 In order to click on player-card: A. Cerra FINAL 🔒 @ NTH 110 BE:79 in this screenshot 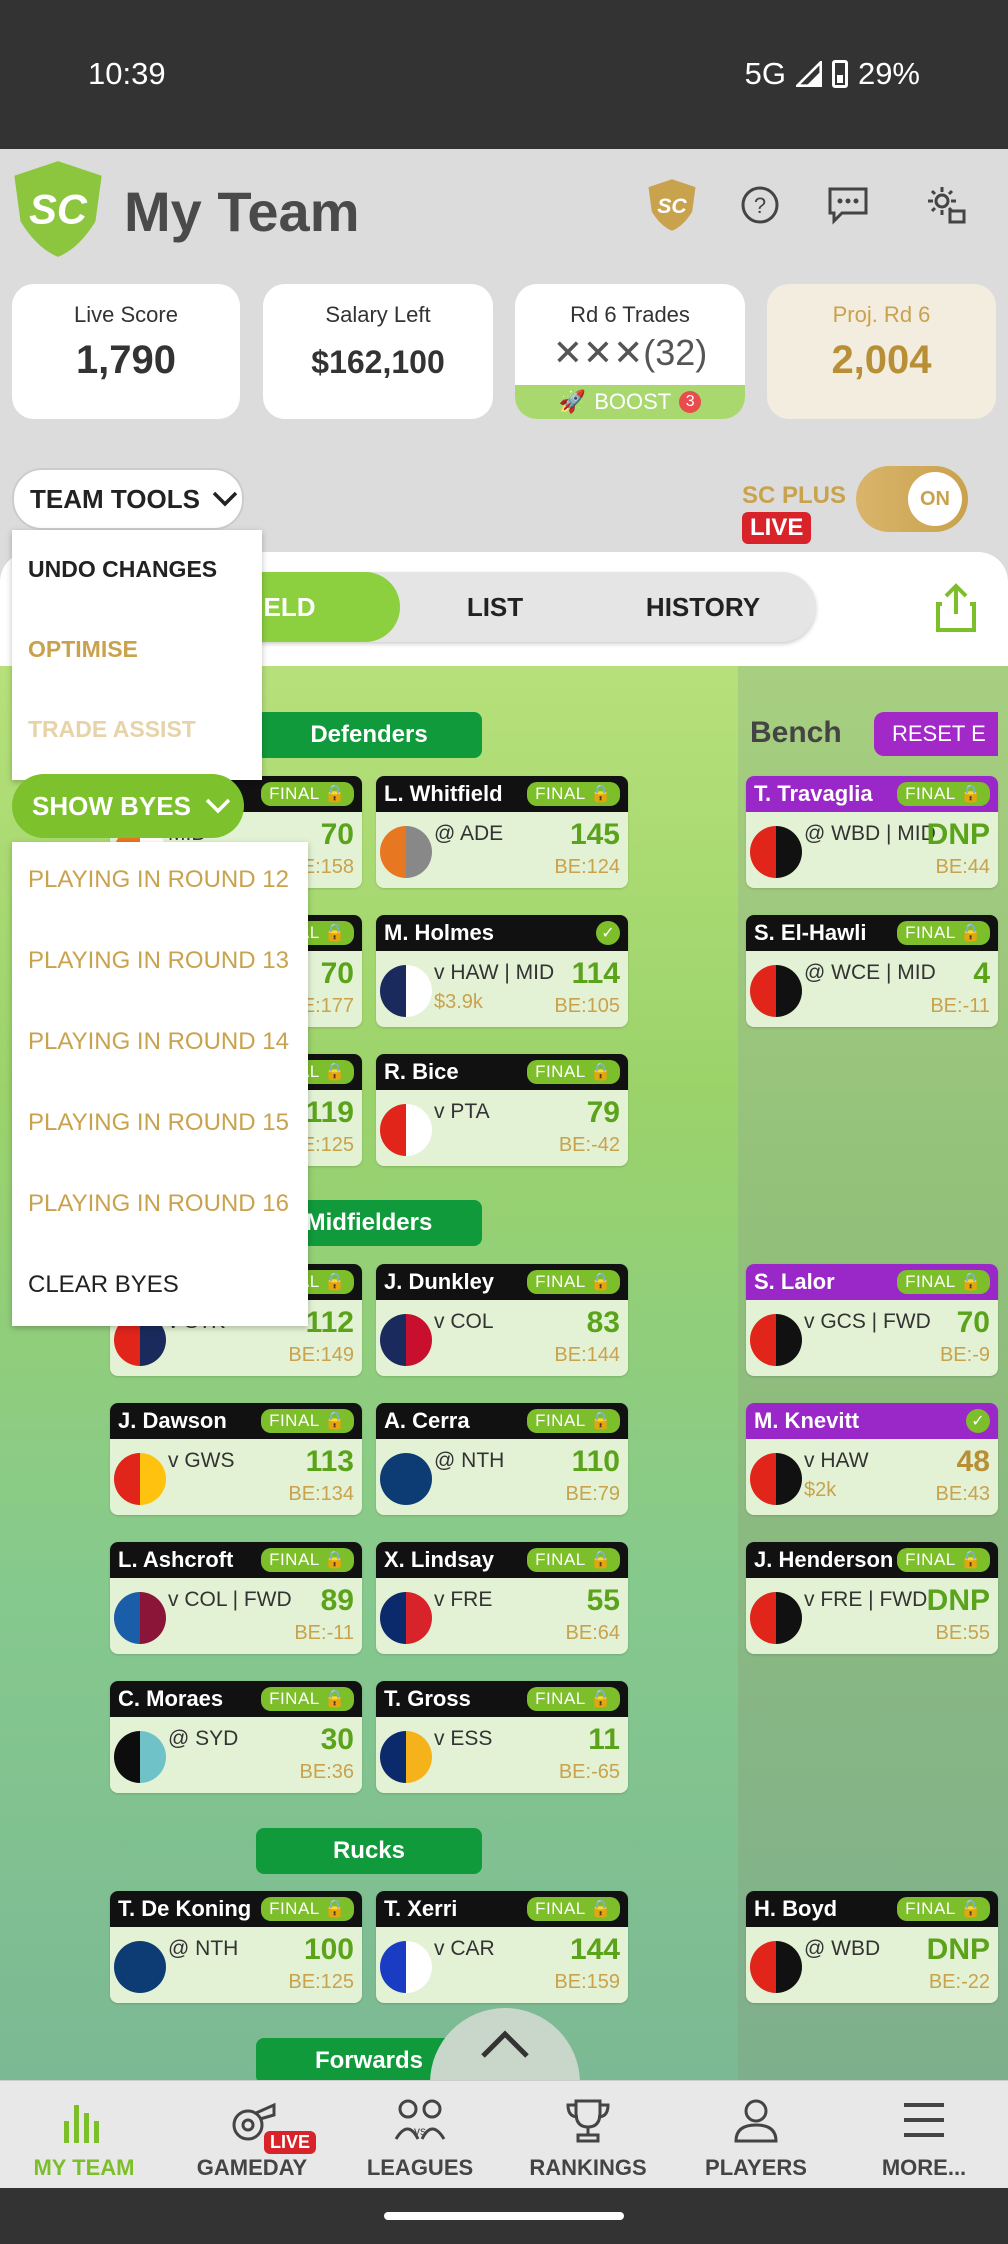, I will do `click(502, 1459)`.